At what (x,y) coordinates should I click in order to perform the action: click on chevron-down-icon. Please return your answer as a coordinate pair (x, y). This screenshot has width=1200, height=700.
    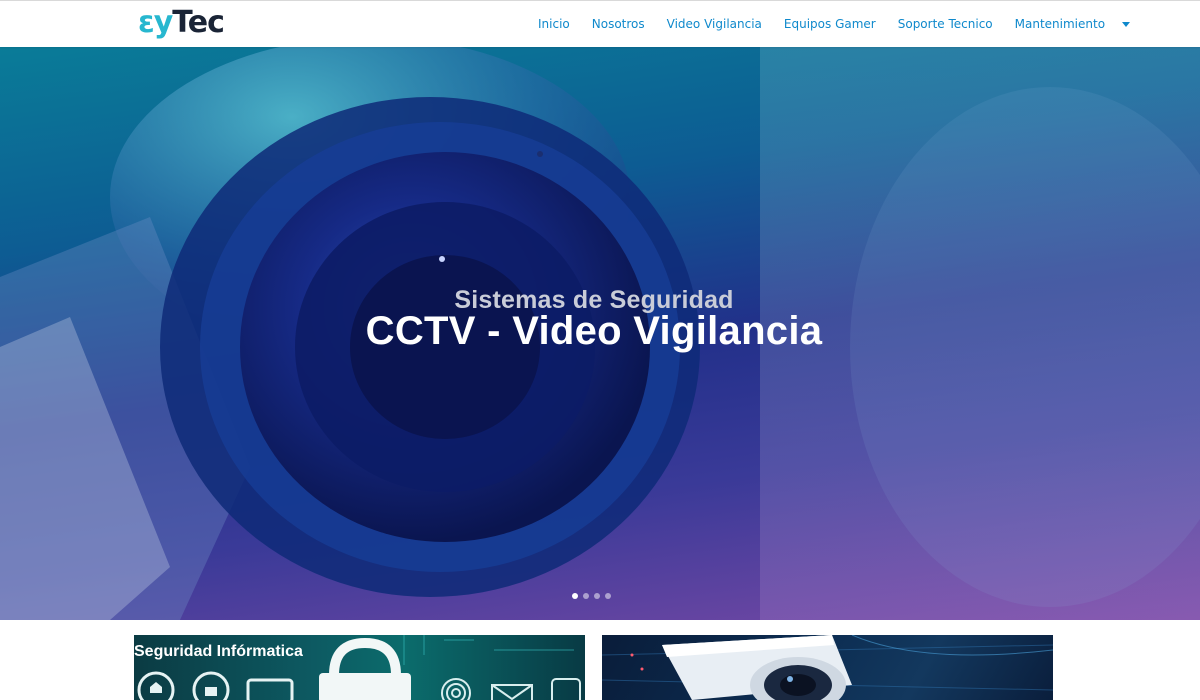
    Looking at the image, I should click on (1126, 24).